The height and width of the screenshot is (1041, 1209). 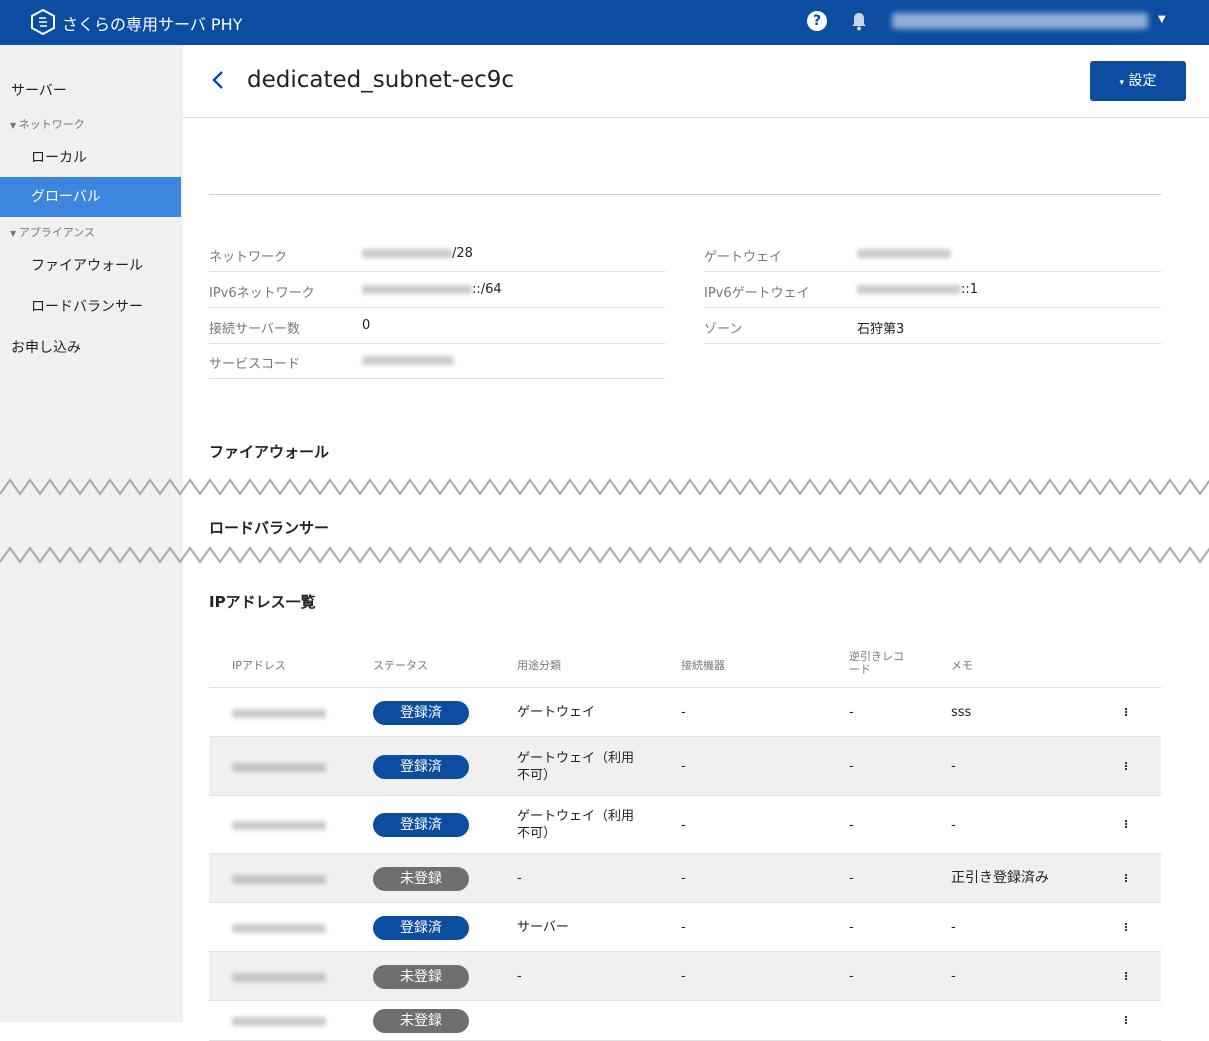 I want to click on table-row: 登録済 ゲートウェイ - - sss, so click(x=685, y=712).